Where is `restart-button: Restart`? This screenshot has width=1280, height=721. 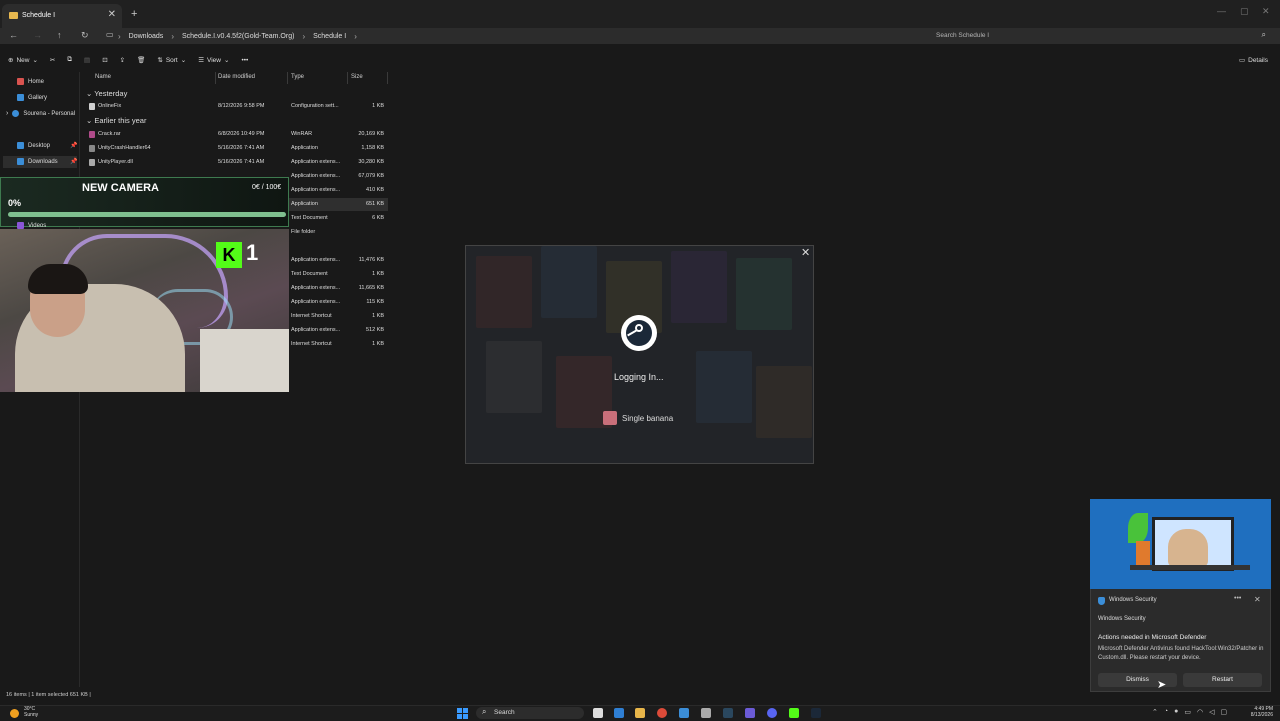 restart-button: Restart is located at coordinates (1222, 680).